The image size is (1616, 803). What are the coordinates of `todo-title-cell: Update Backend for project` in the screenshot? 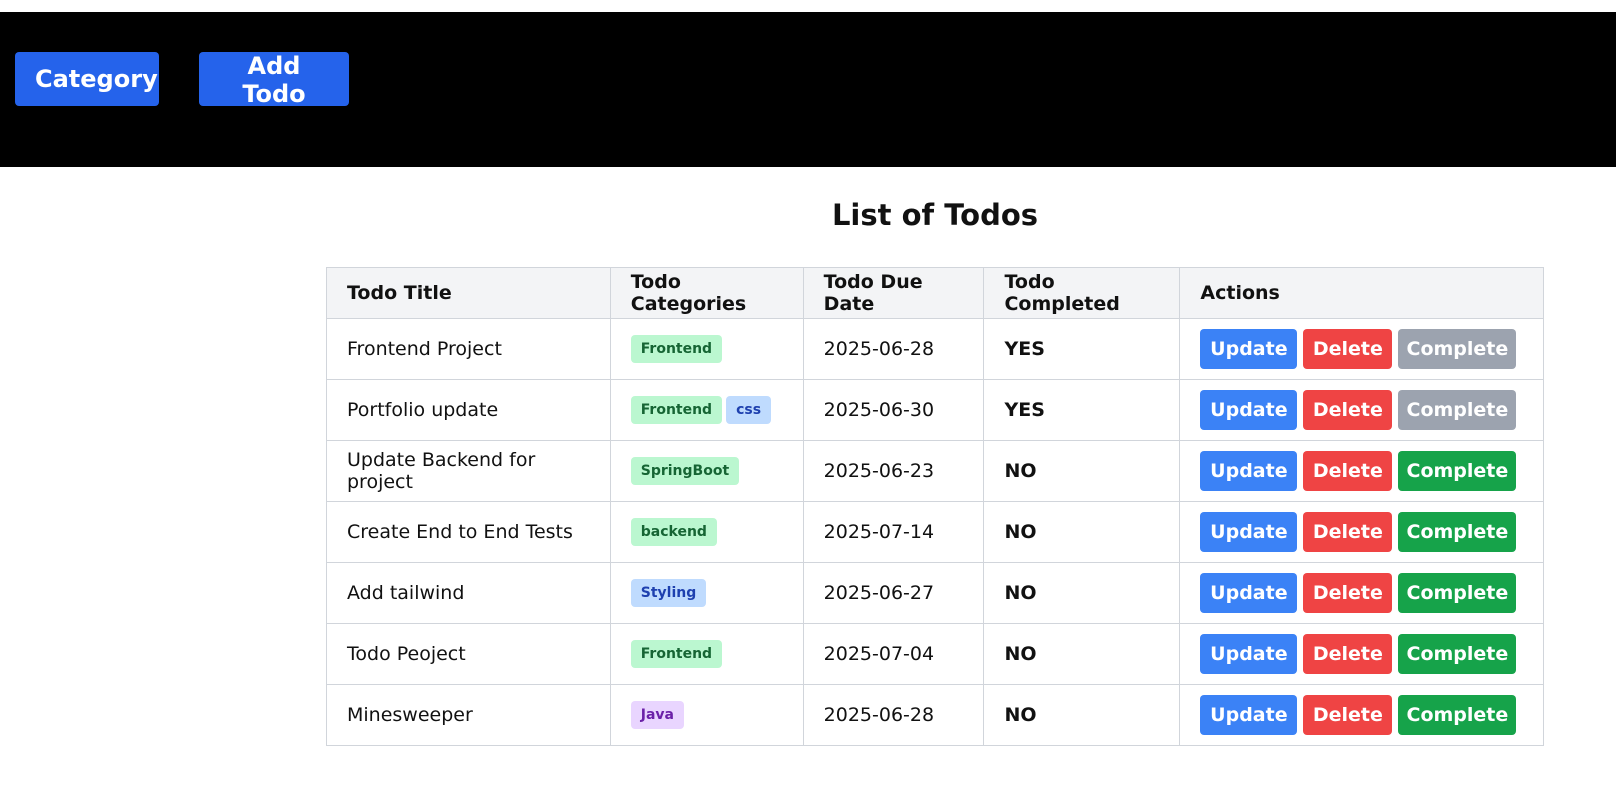 It's located at (468, 471).